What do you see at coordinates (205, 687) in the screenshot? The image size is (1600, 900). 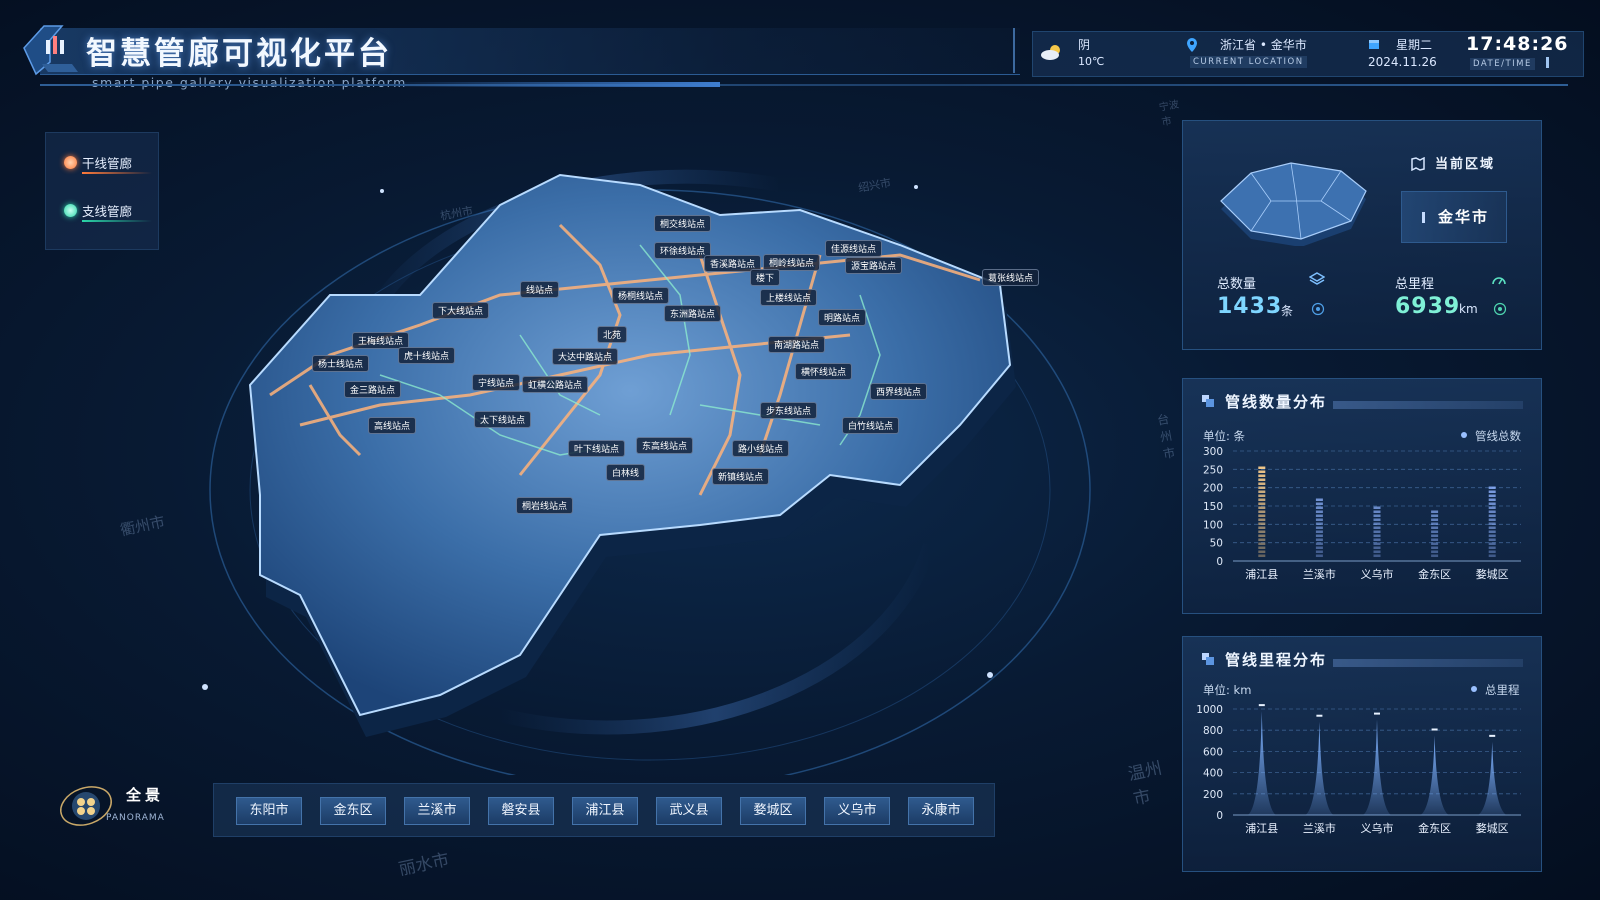 I see `ring-dot` at bounding box center [205, 687].